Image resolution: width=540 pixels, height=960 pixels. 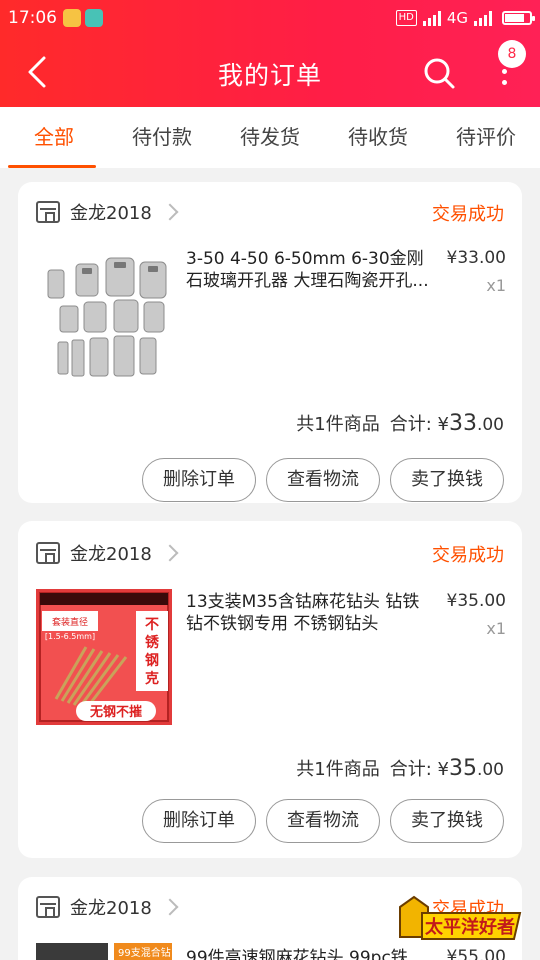 What do you see at coordinates (310, 613) in the screenshot?
I see `product-title: 13支装M35含钴麻花钻头 钻铁钻不铁钢专用 不锈钢钻头` at bounding box center [310, 613].